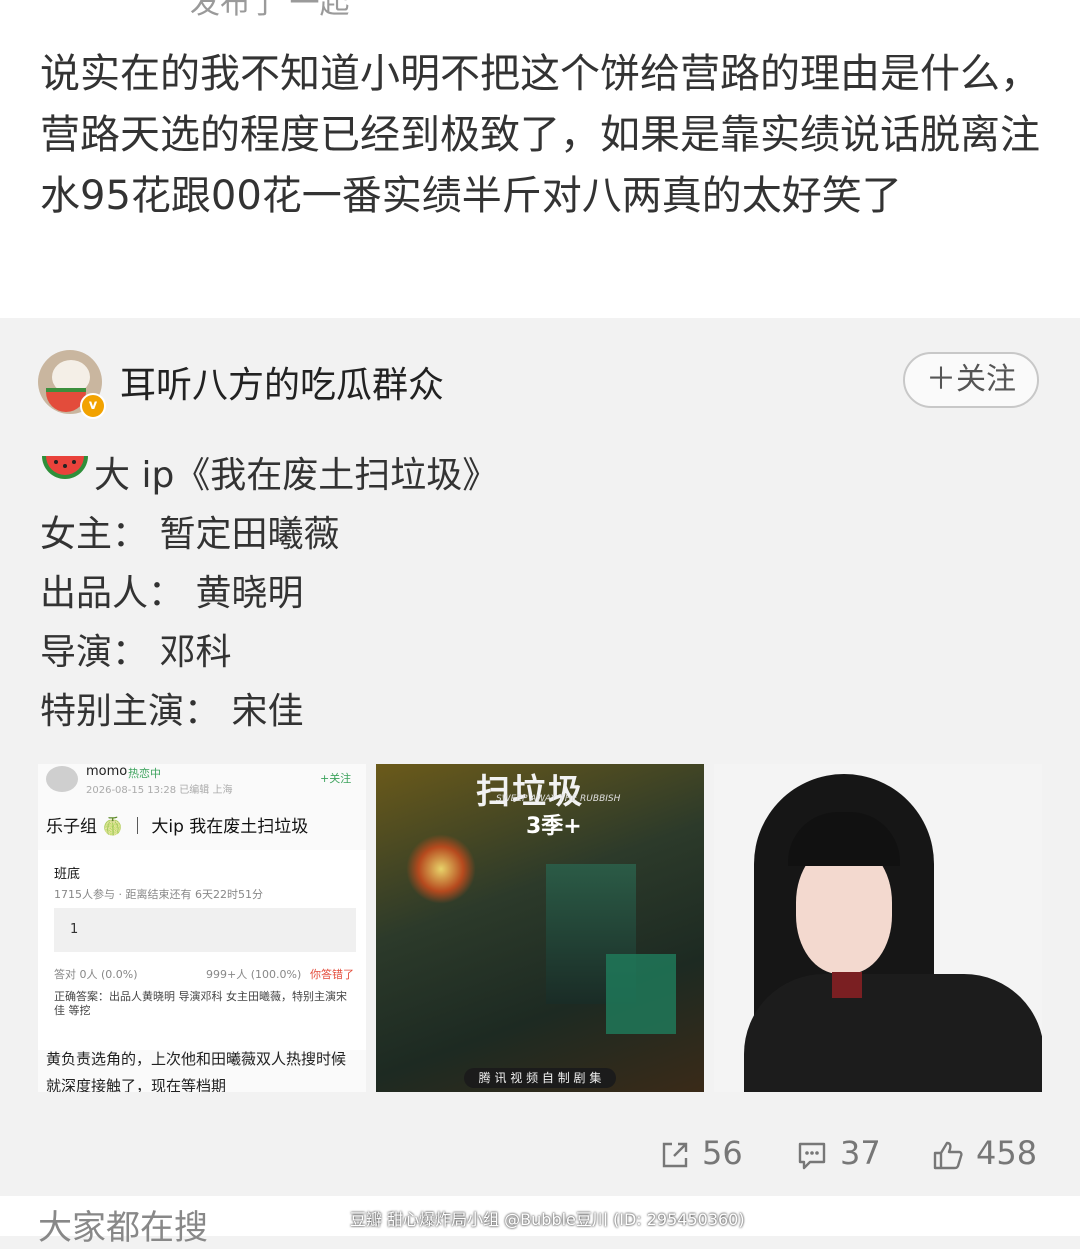 This screenshot has width=1080, height=1249. What do you see at coordinates (812, 1156) in the screenshot?
I see `comment-icon` at bounding box center [812, 1156].